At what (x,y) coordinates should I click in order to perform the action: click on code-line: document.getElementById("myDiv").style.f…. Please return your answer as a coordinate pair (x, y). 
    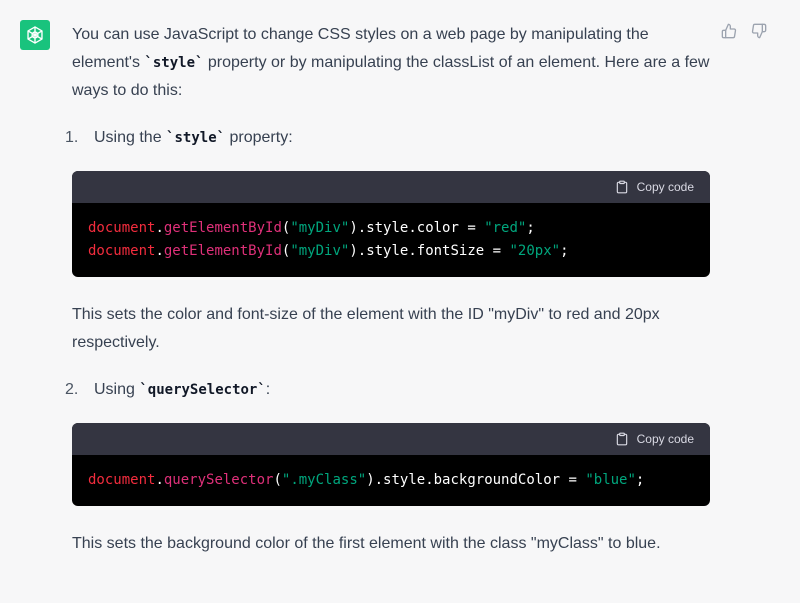
    Looking at the image, I should click on (391, 251).